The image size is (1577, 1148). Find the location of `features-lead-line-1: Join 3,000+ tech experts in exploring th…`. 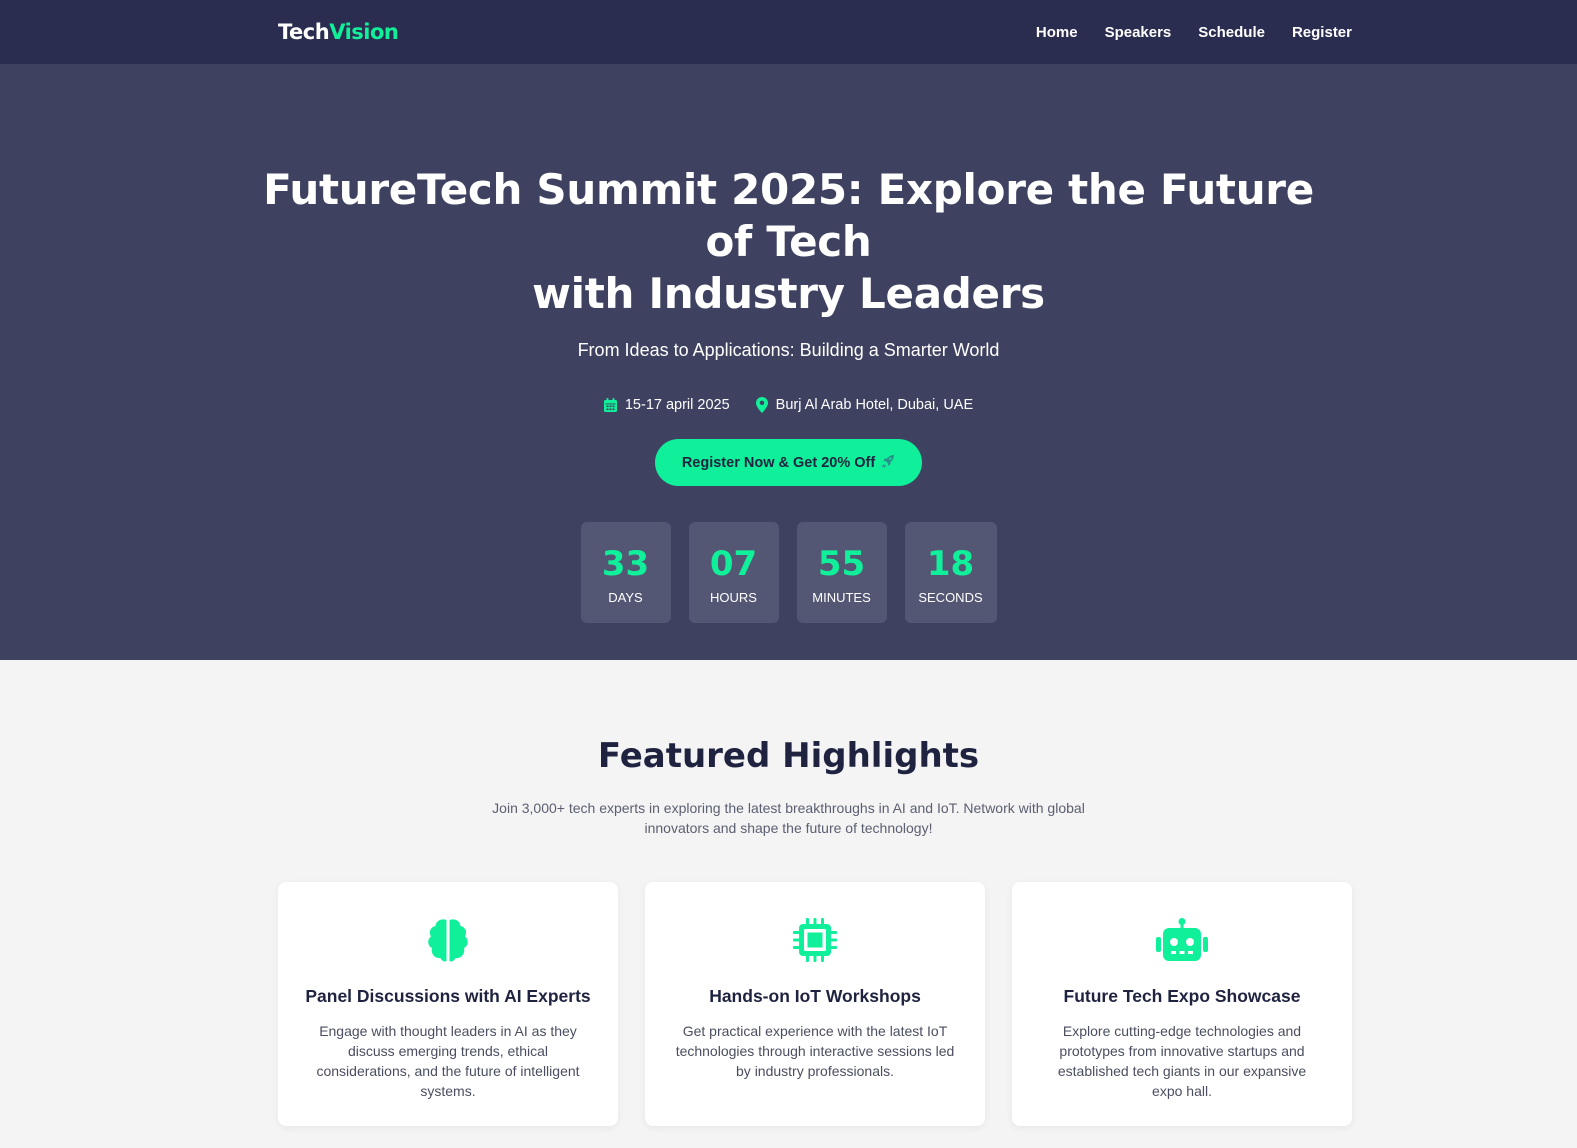

features-lead-line-1: Join 3,000+ tech experts in exploring th… is located at coordinates (788, 808).